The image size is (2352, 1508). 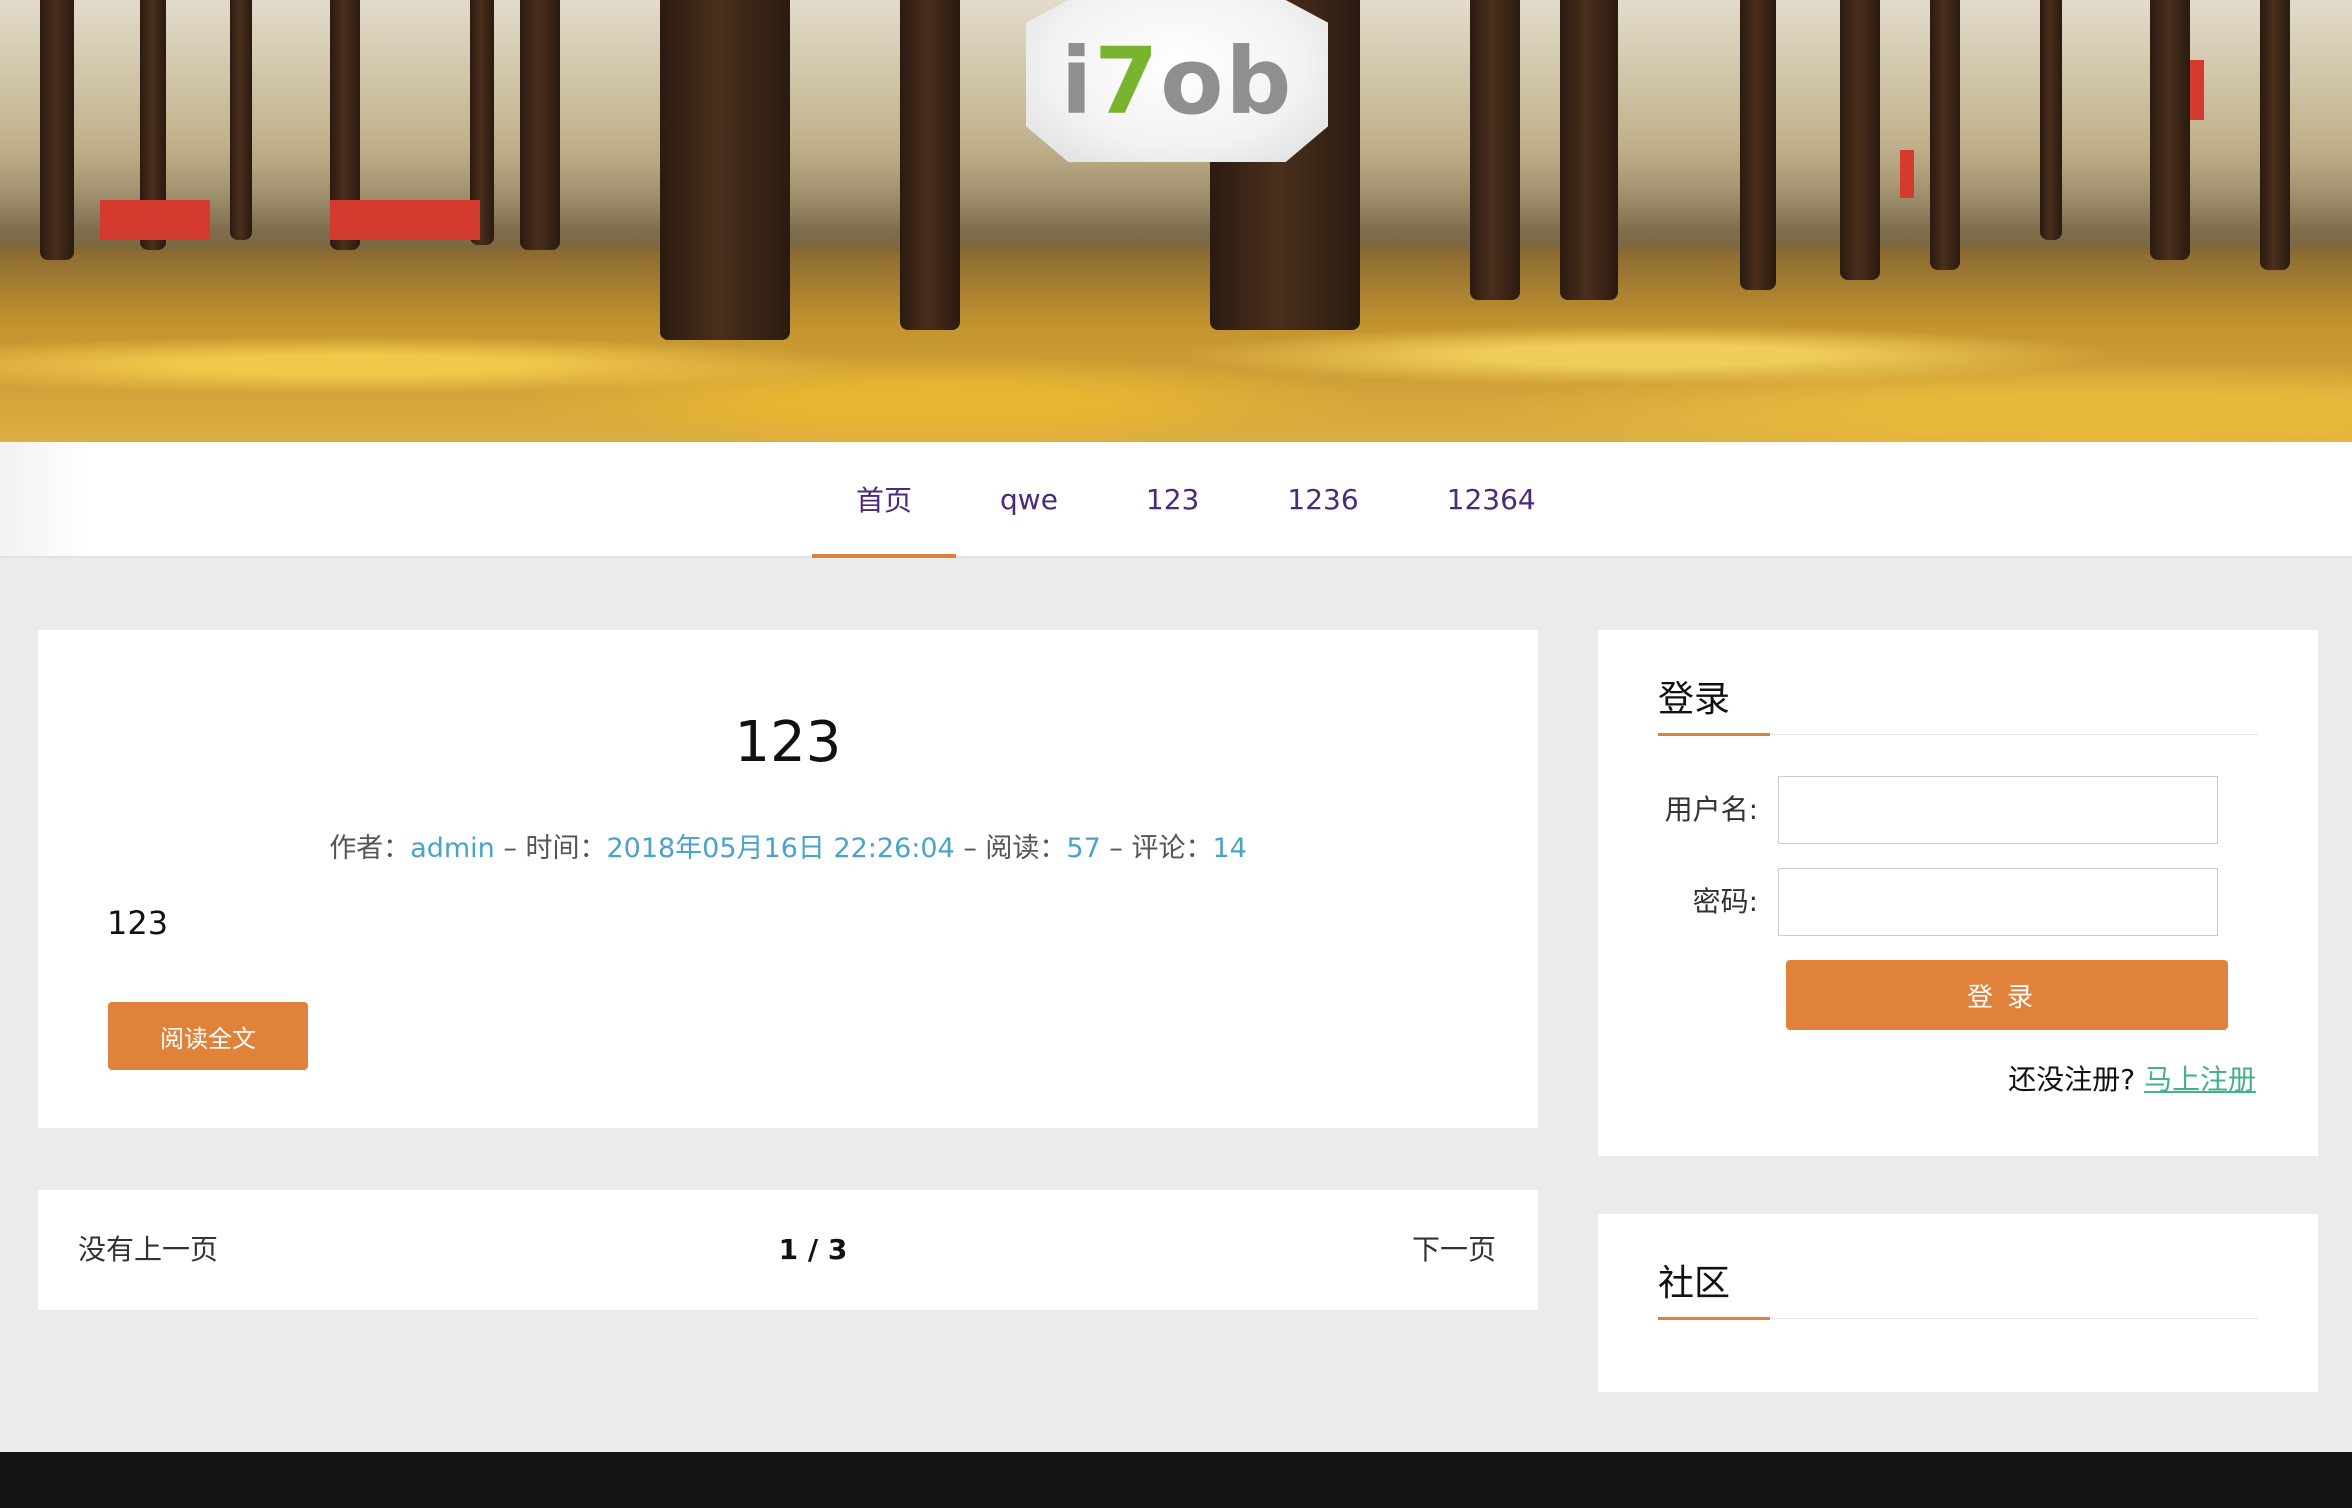 I want to click on post-excerpt: 123, so click(x=138, y=923).